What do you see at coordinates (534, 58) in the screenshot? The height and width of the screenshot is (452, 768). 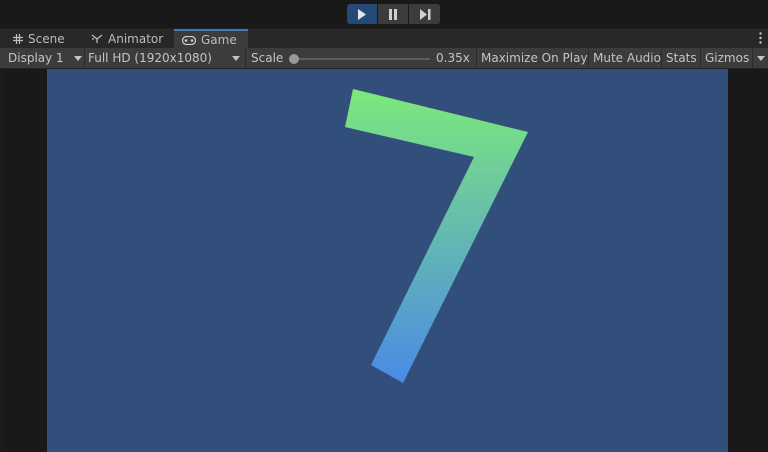 I see `maximize-on-play-toggle: Maximize On Play` at bounding box center [534, 58].